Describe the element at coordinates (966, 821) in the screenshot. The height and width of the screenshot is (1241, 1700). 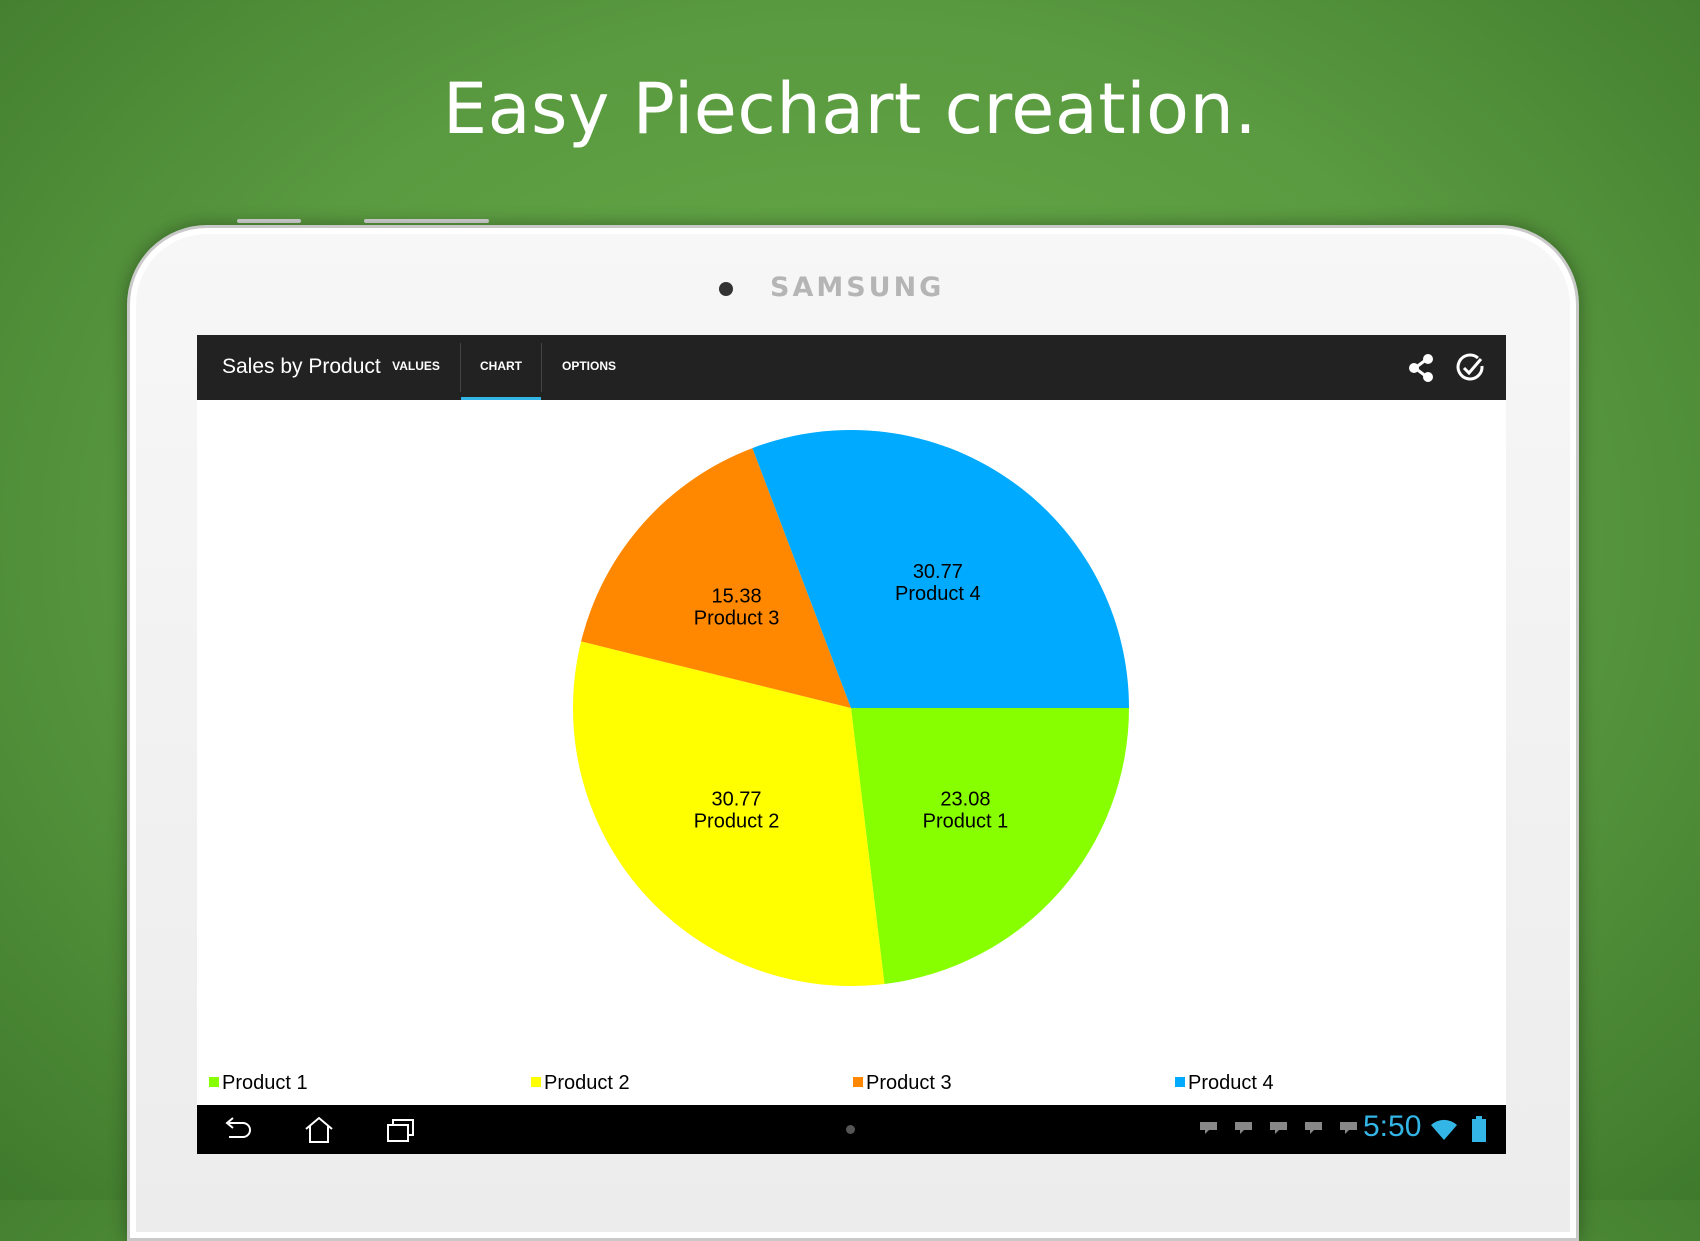
I see `slice-name-label: Product 1` at that location.